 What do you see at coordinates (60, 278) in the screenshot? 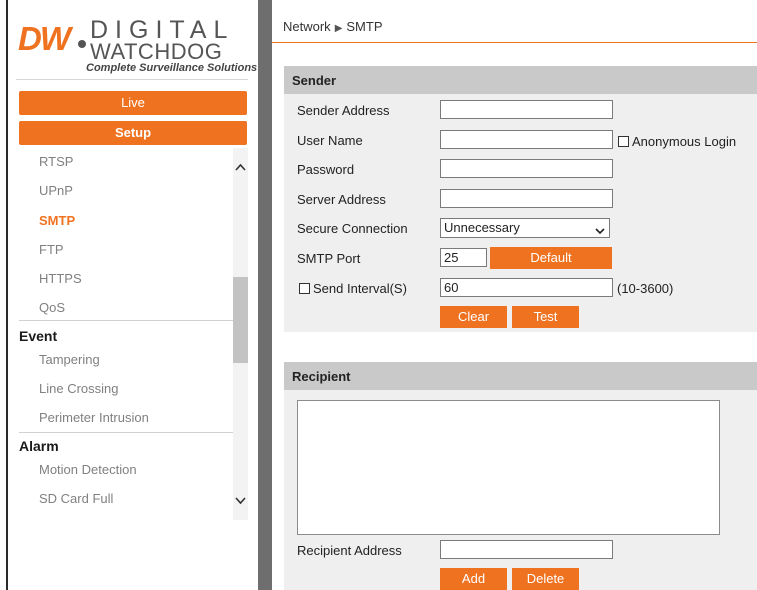
I see `sidebar-item-https: HTTPS` at bounding box center [60, 278].